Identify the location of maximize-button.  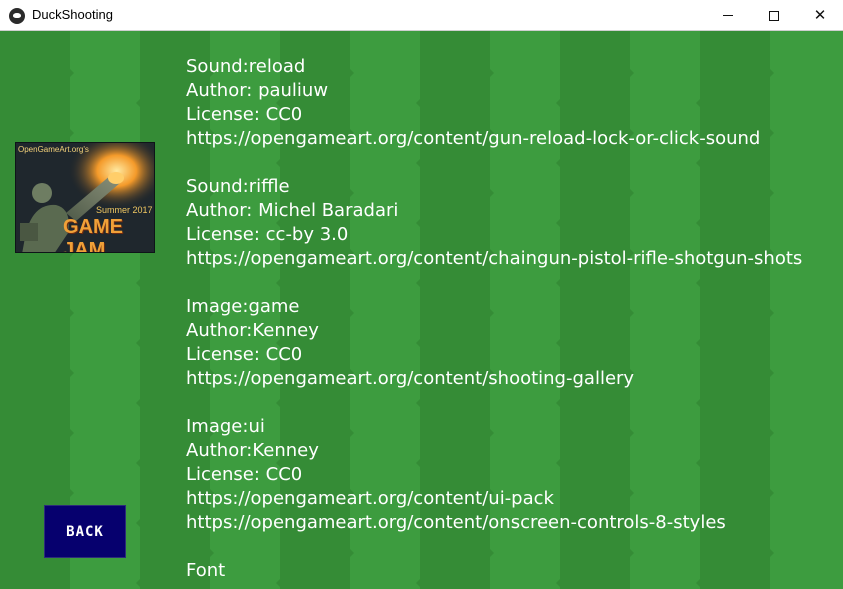
(774, 15).